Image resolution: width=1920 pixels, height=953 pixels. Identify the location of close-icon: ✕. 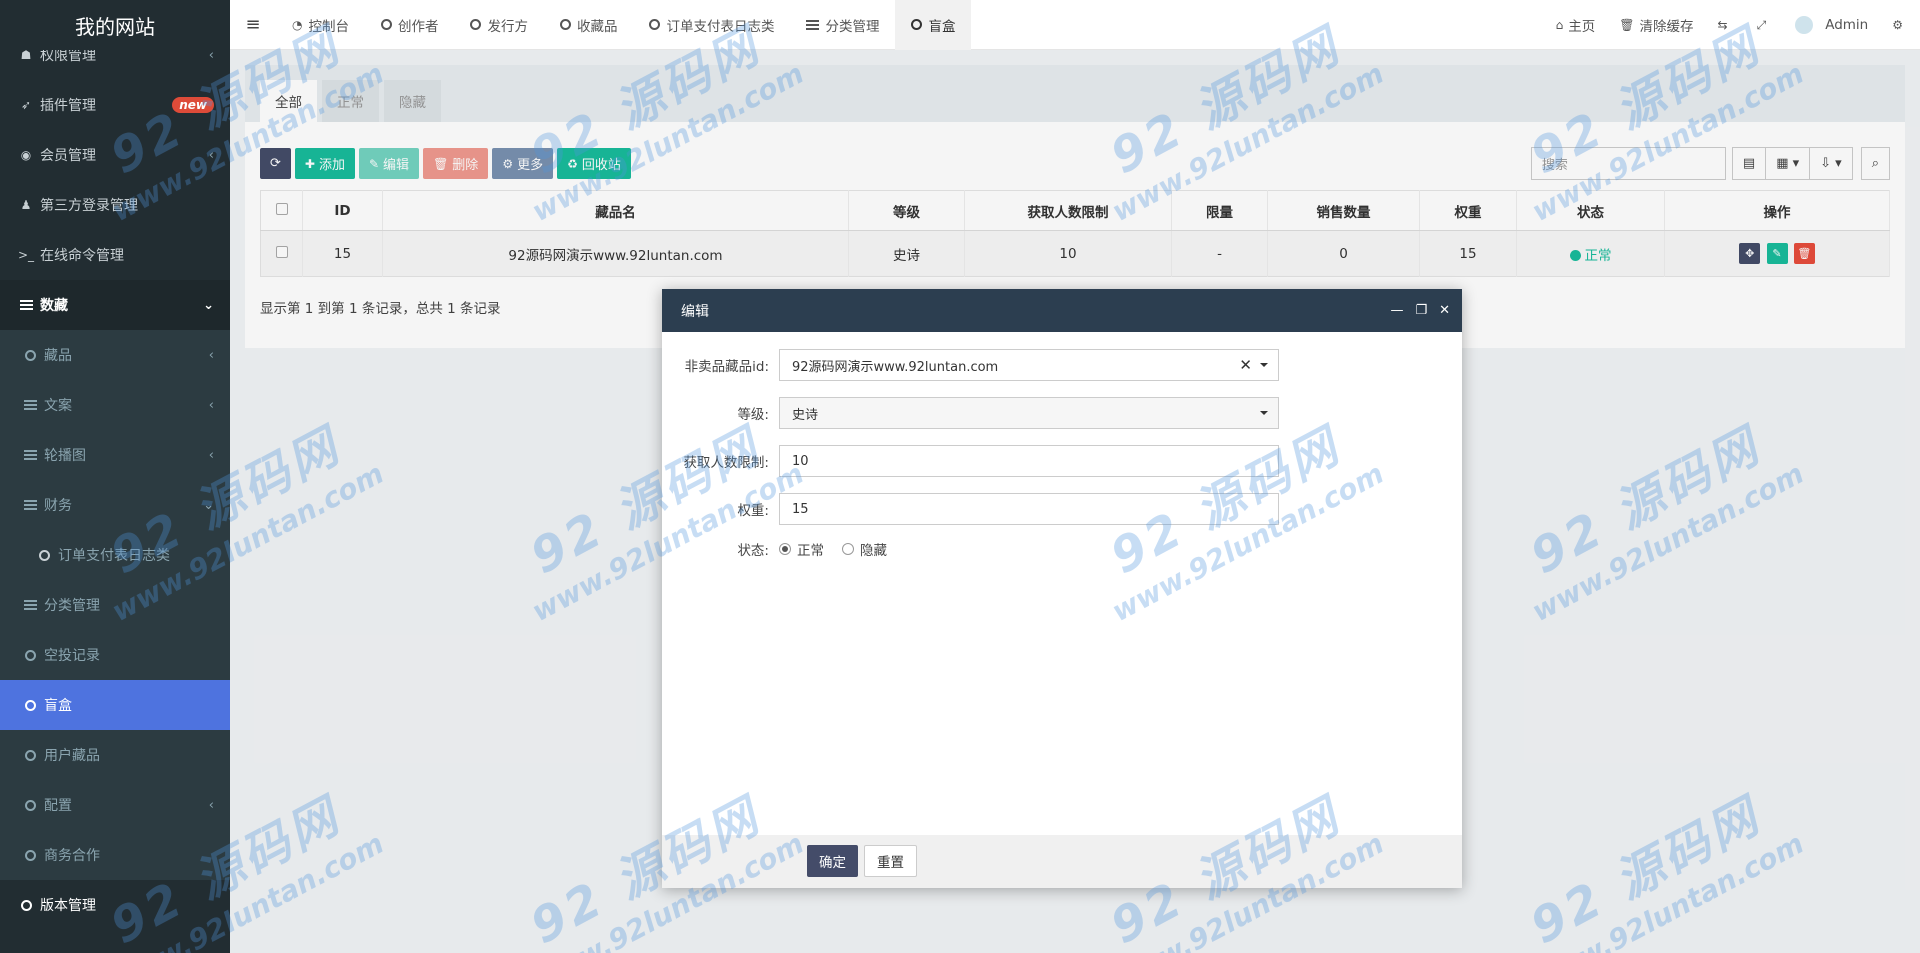
(1444, 310).